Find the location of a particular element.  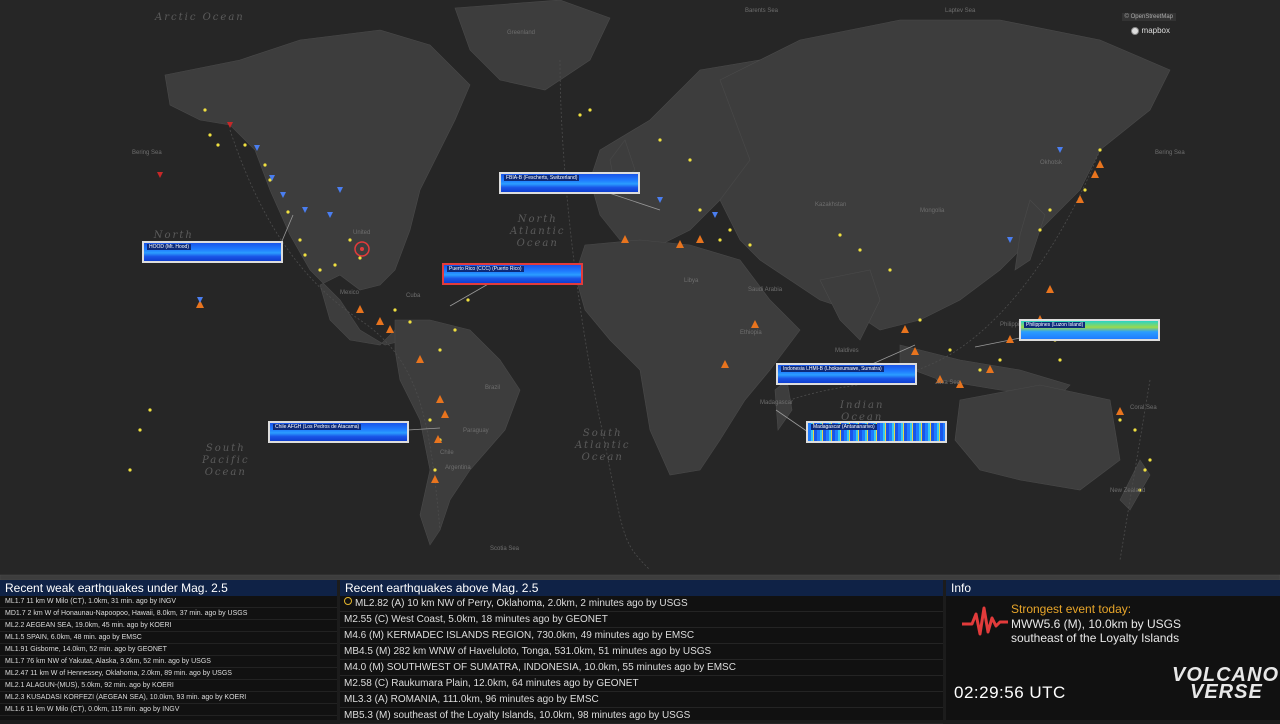

place-label: Kazakhstan is located at coordinates (831, 205).